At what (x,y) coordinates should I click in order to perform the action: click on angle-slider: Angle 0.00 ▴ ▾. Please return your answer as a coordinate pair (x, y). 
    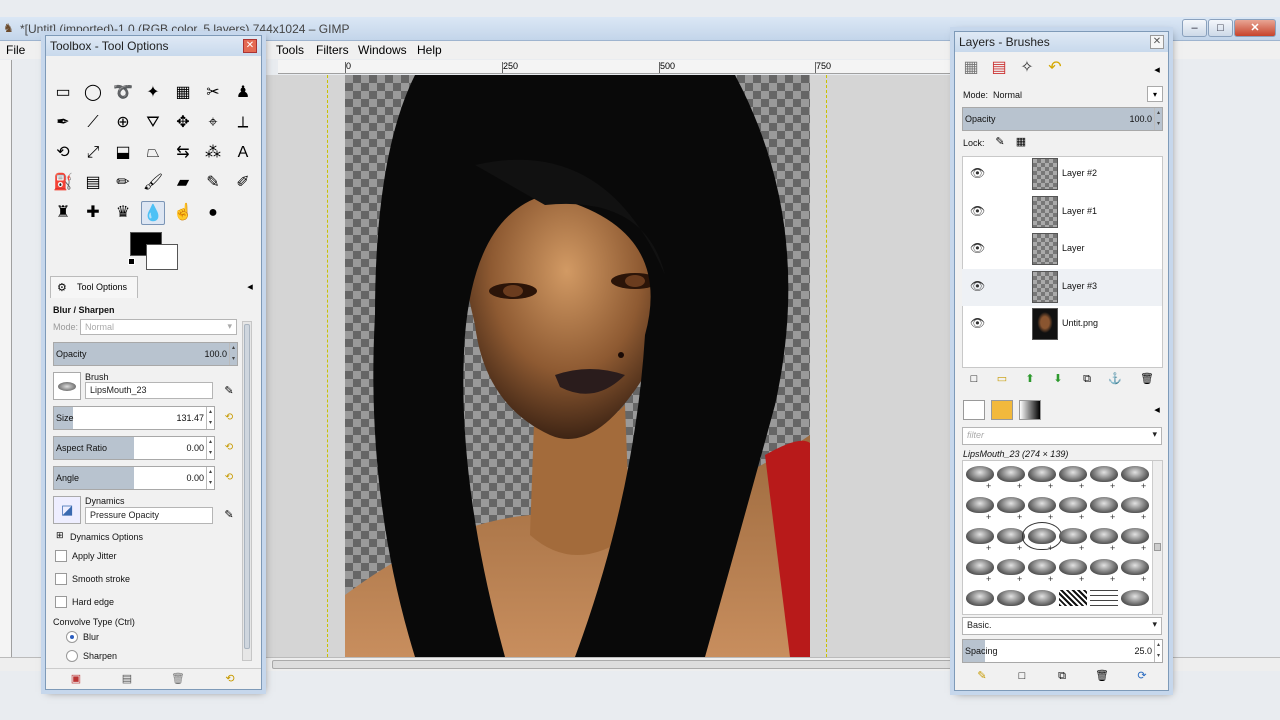
    Looking at the image, I should click on (134, 478).